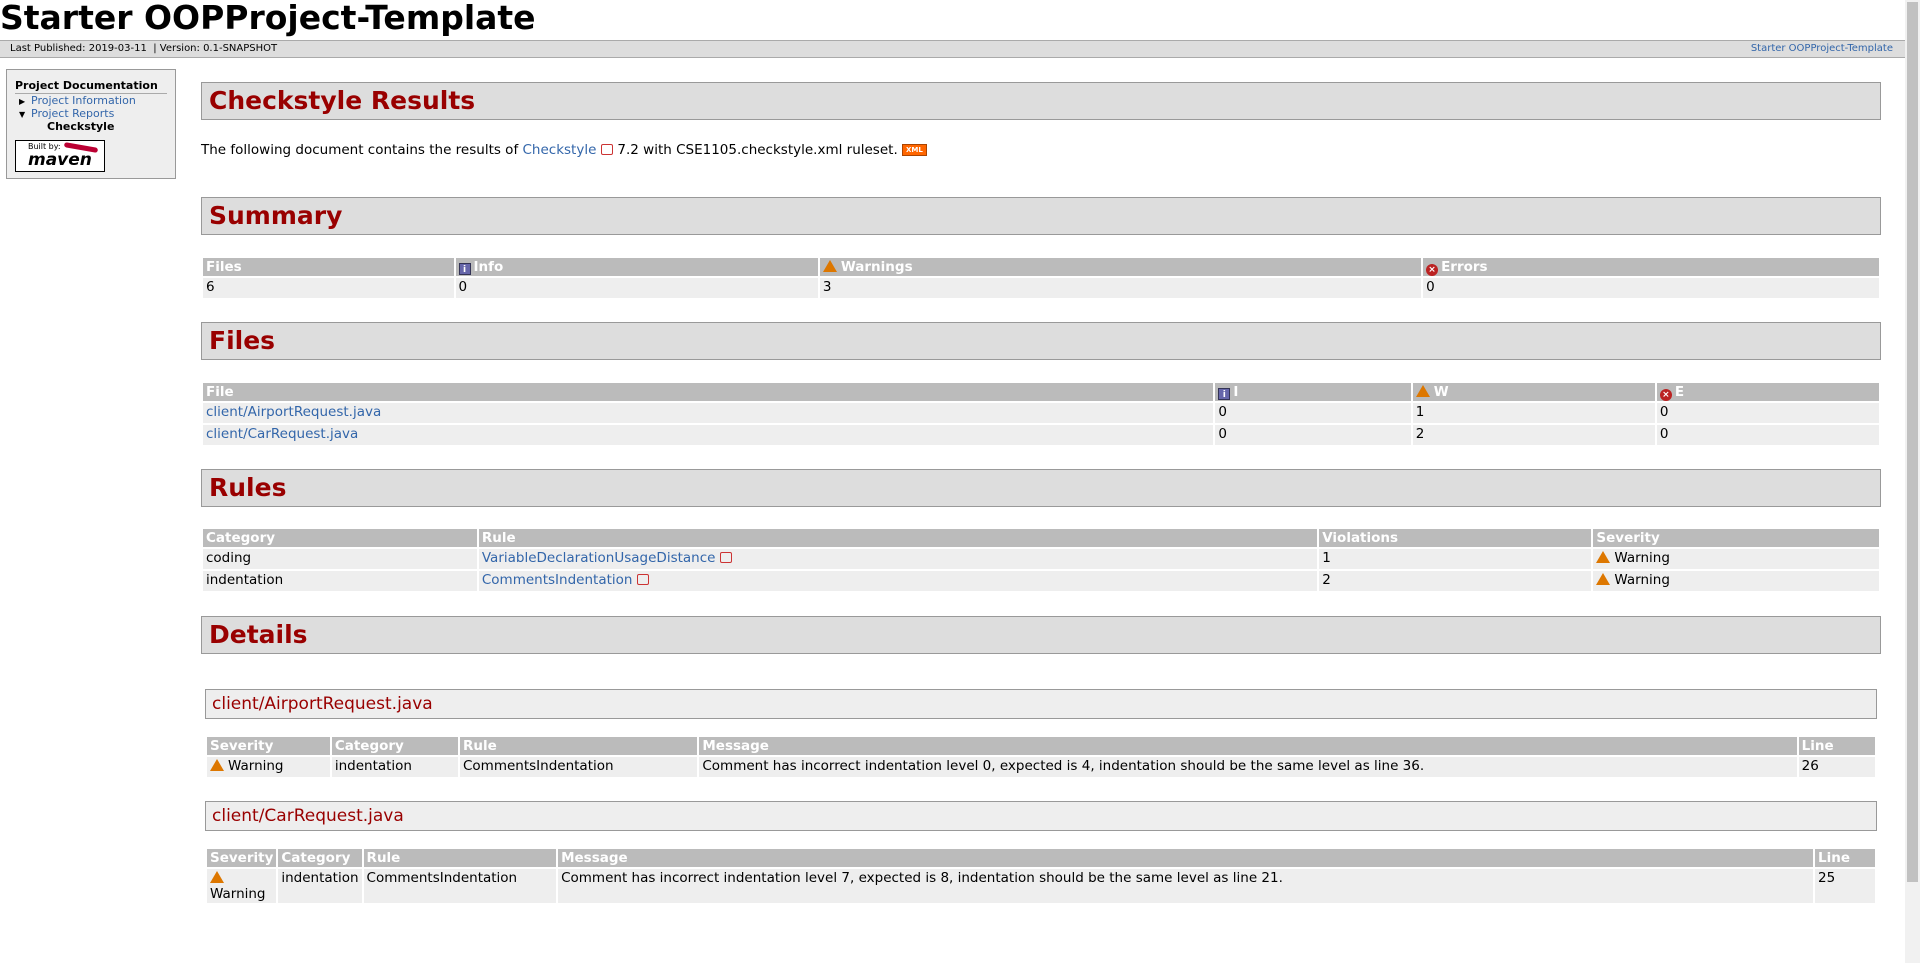  I want to click on rules-header-severity: Severity, so click(1736, 538).